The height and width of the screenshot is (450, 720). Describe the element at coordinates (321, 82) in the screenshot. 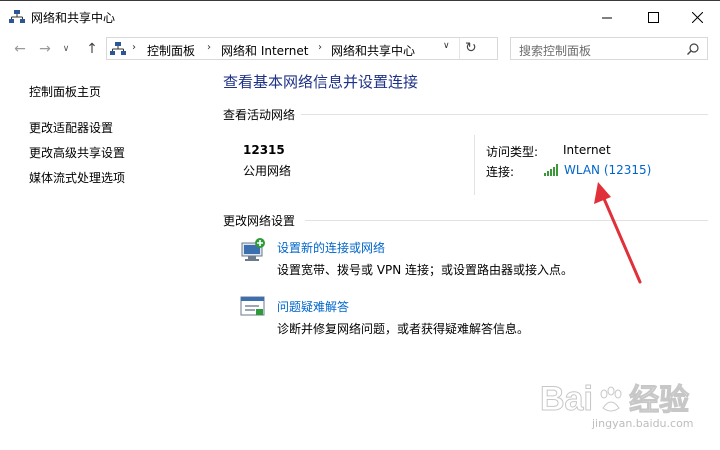

I see `page-title: 查看基本网络信息并设置连接` at that location.